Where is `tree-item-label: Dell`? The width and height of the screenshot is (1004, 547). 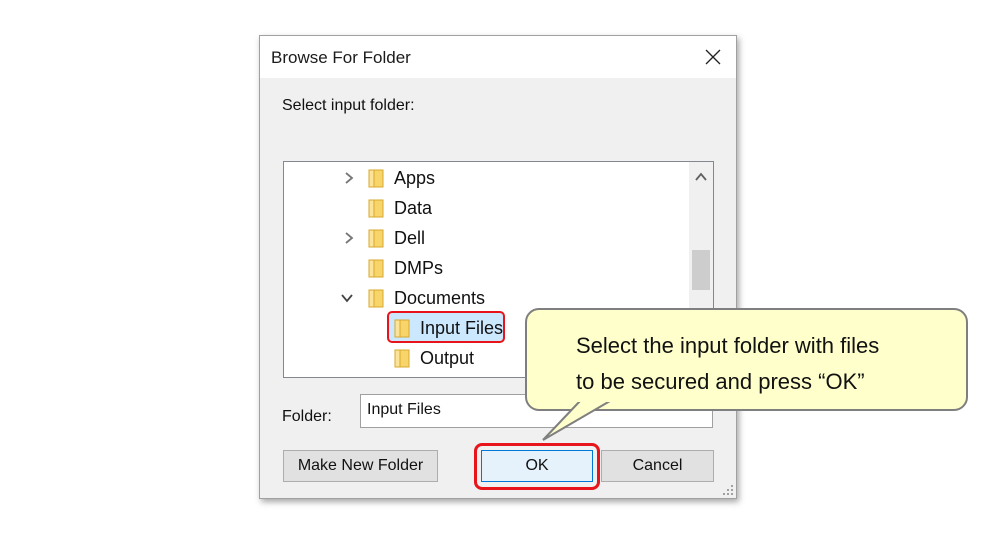 tree-item-label: Dell is located at coordinates (410, 238).